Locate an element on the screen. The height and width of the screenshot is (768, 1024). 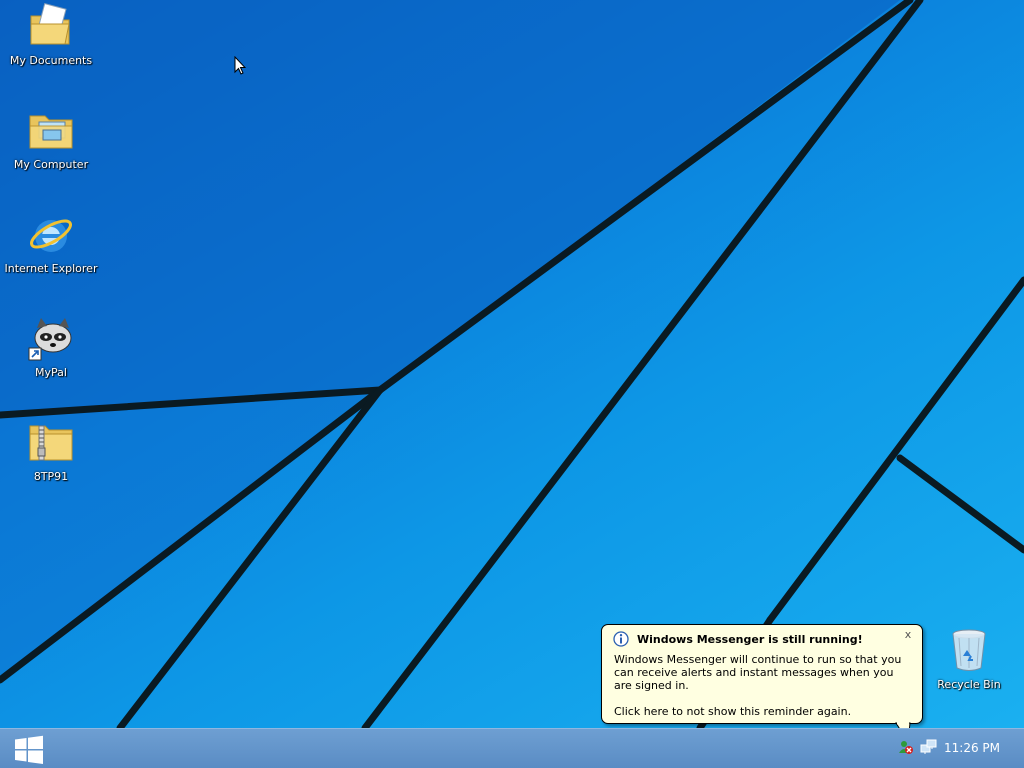
internet-explorer-icon is located at coordinates (51, 235).